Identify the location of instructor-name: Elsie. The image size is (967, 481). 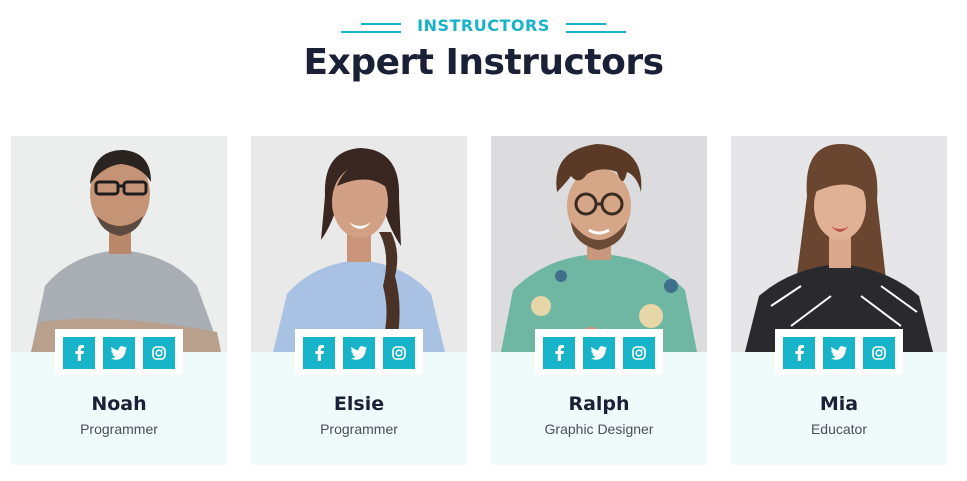
(359, 404).